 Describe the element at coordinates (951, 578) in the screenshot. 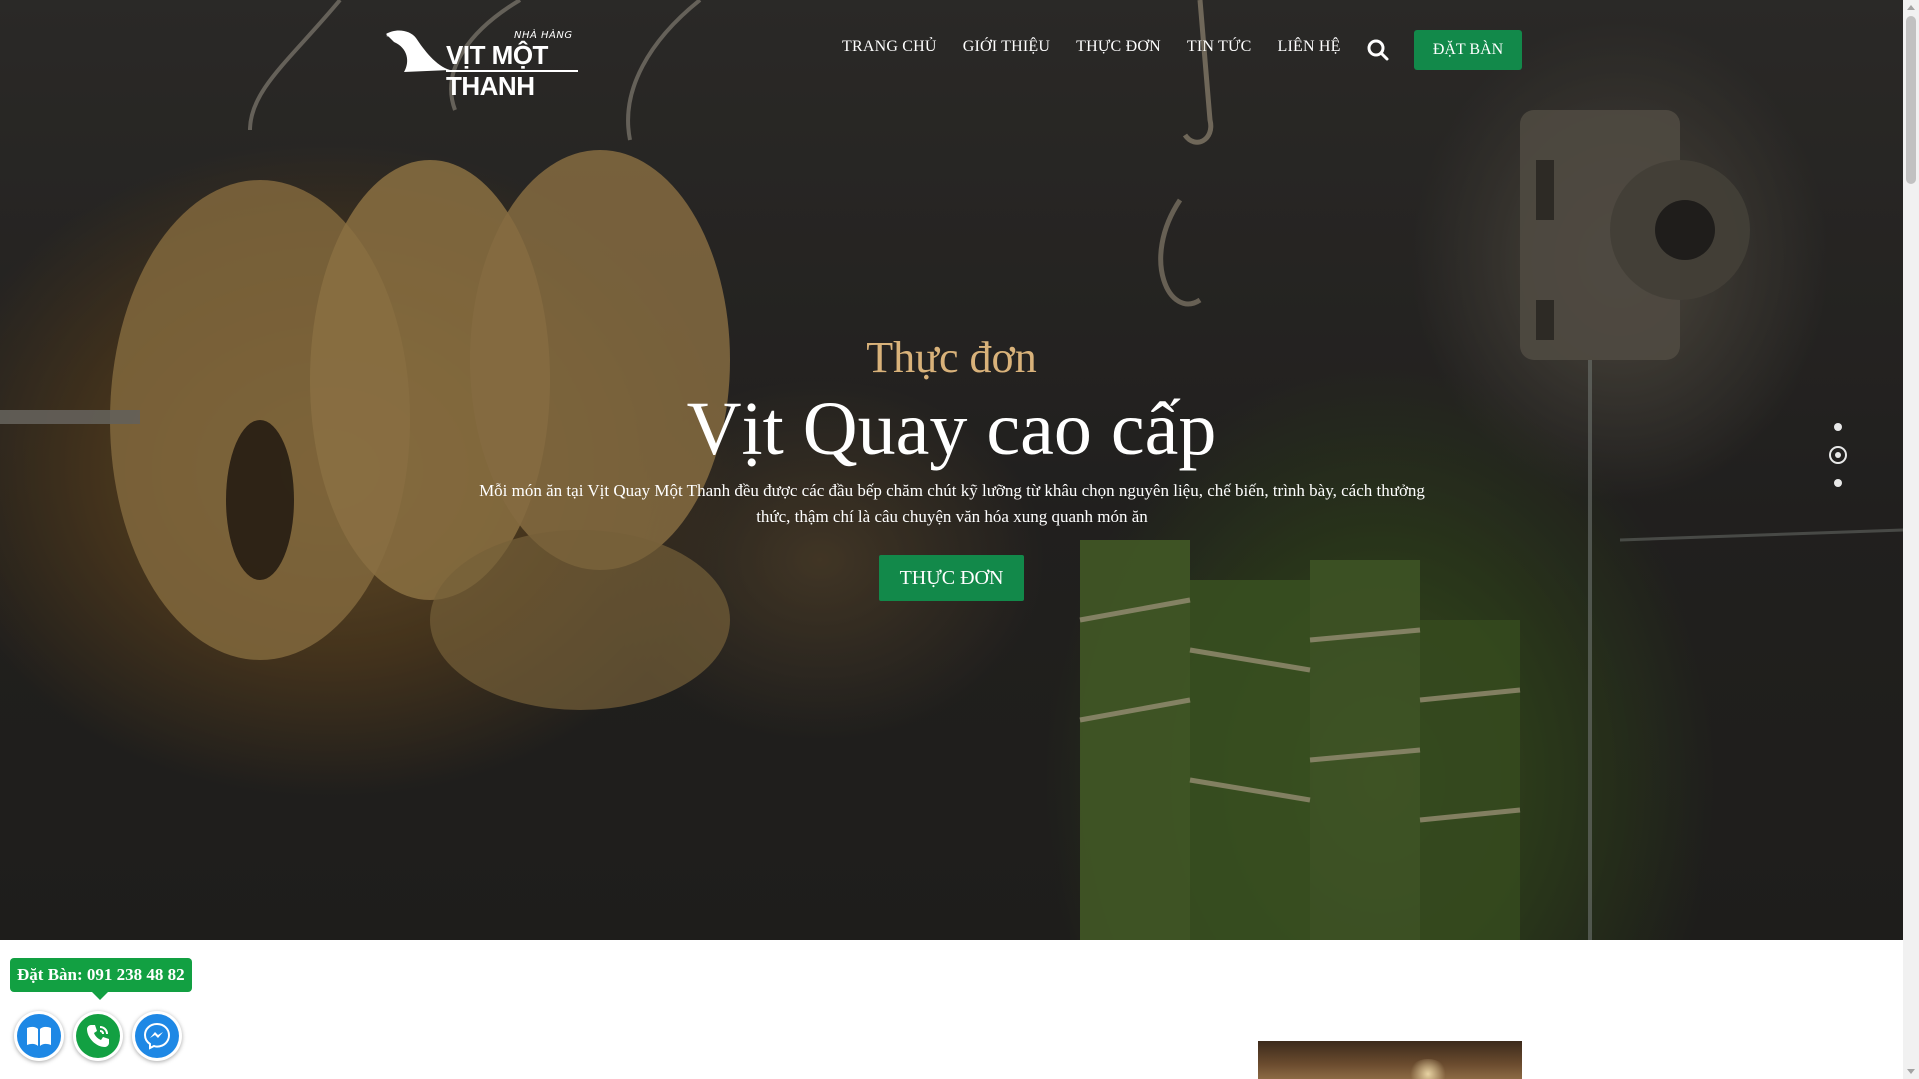

I see `menu-cta-button: THỰC ĐƠN` at that location.